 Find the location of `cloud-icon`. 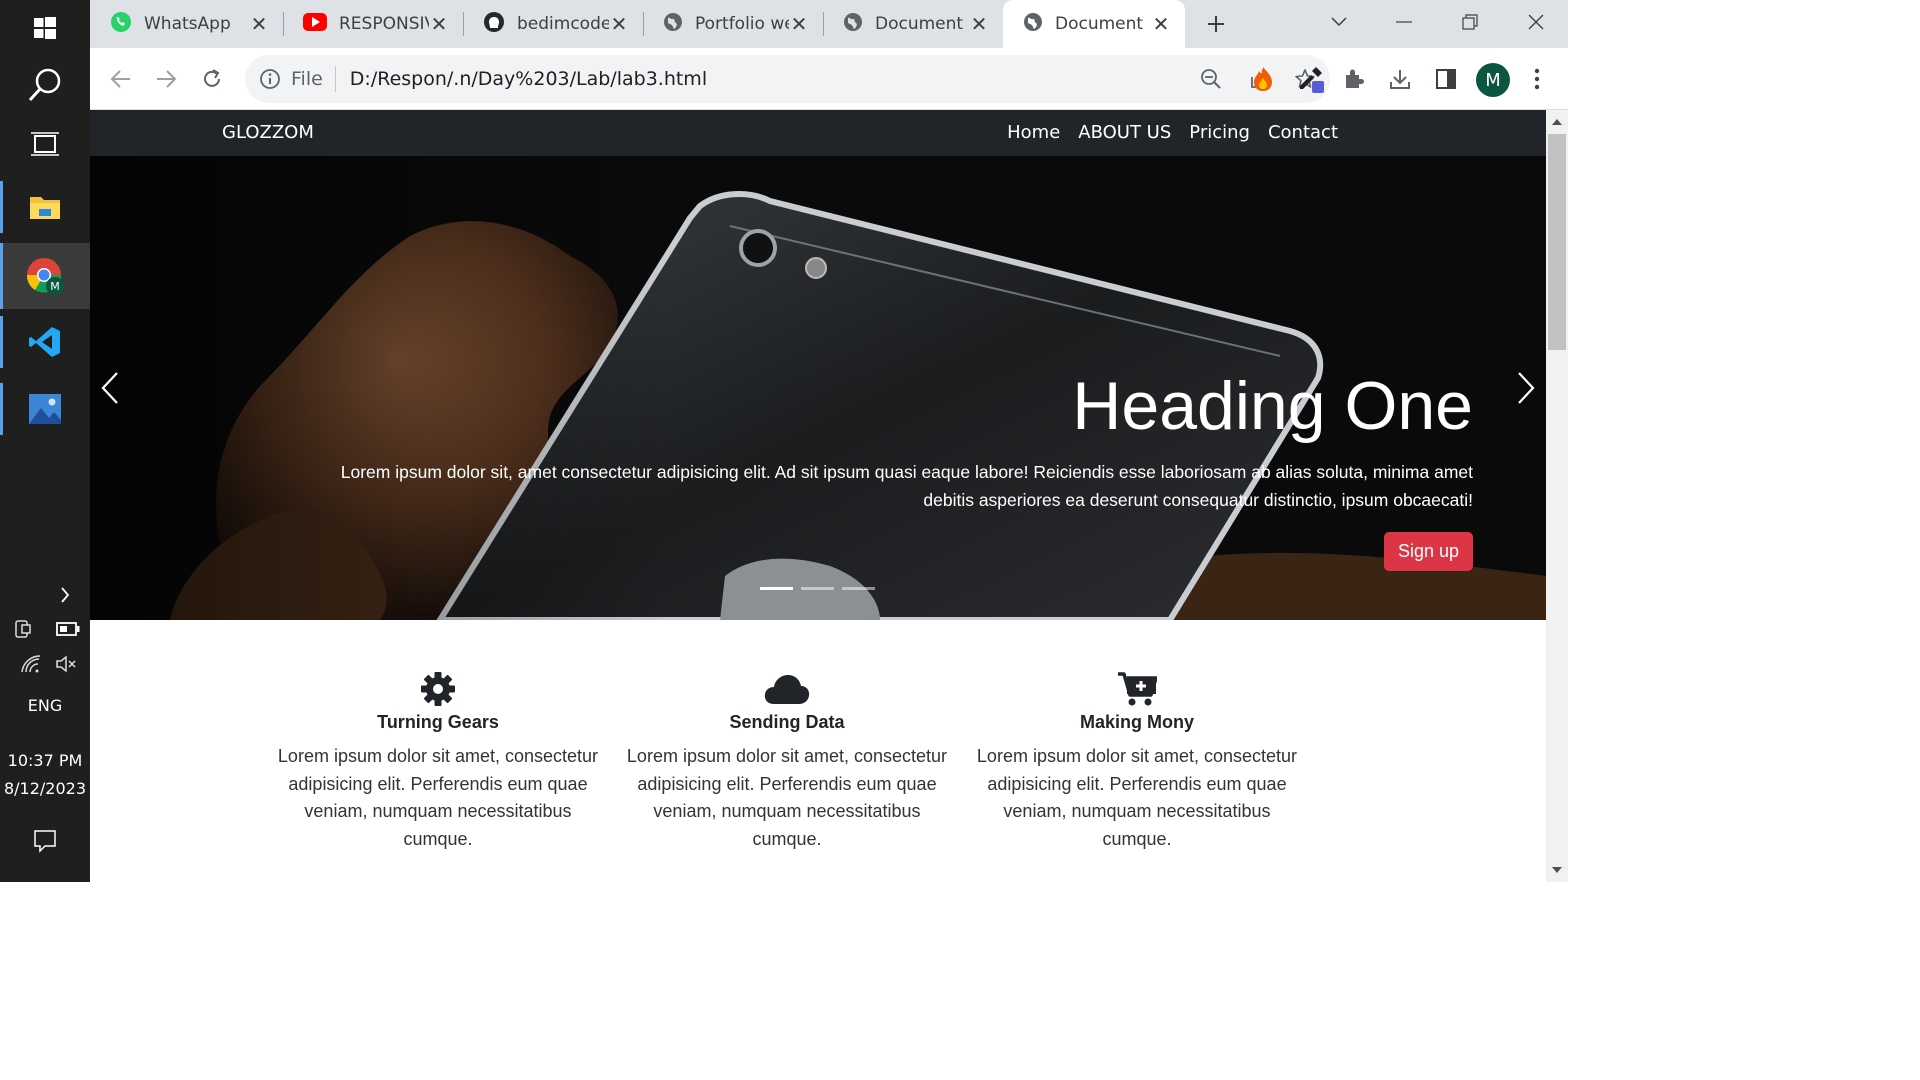

cloud-icon is located at coordinates (787, 689).